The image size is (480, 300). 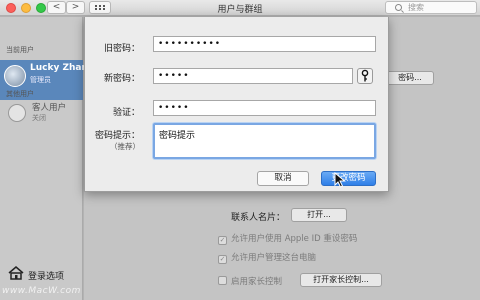 I want to click on checkbox-admin: ✓ 允许用户管理这台电脑, so click(x=267, y=257).